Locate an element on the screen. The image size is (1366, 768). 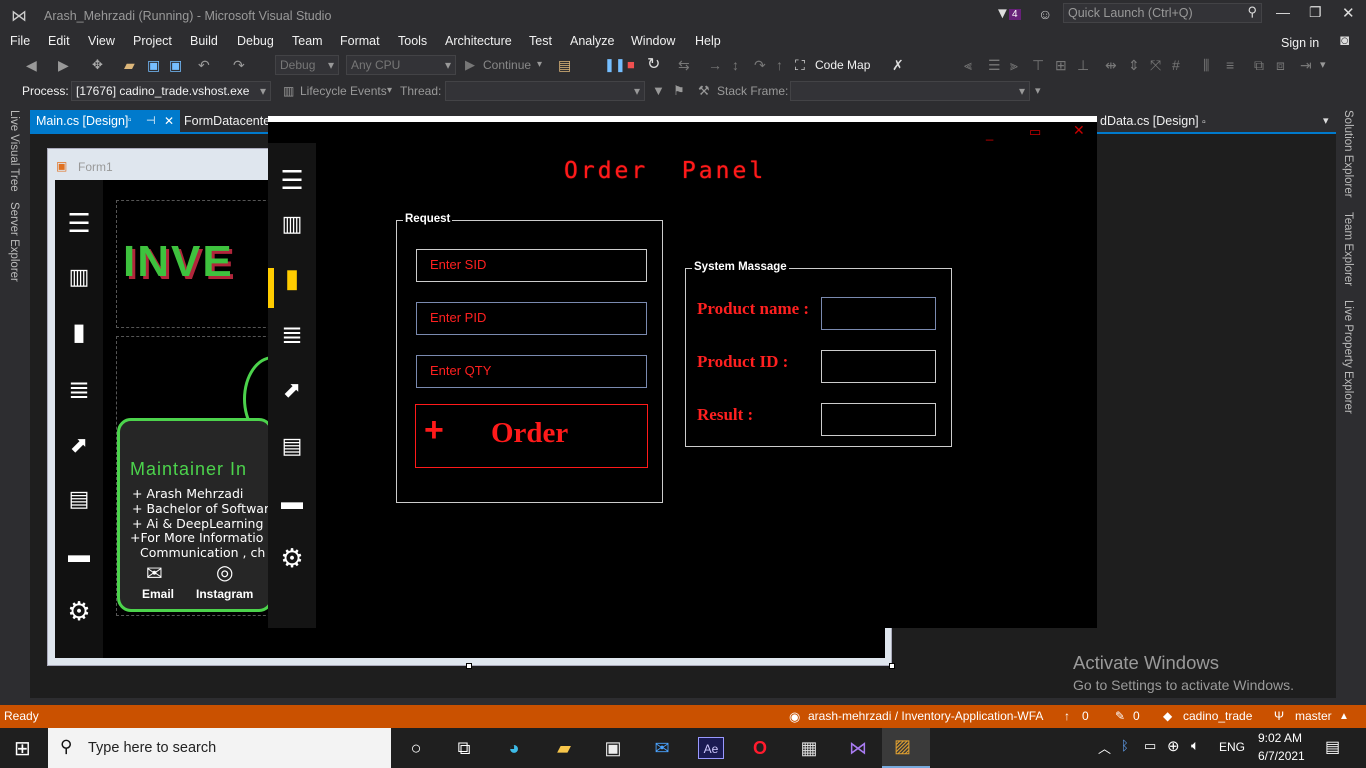
menu-project: Project is located at coordinates (152, 41).